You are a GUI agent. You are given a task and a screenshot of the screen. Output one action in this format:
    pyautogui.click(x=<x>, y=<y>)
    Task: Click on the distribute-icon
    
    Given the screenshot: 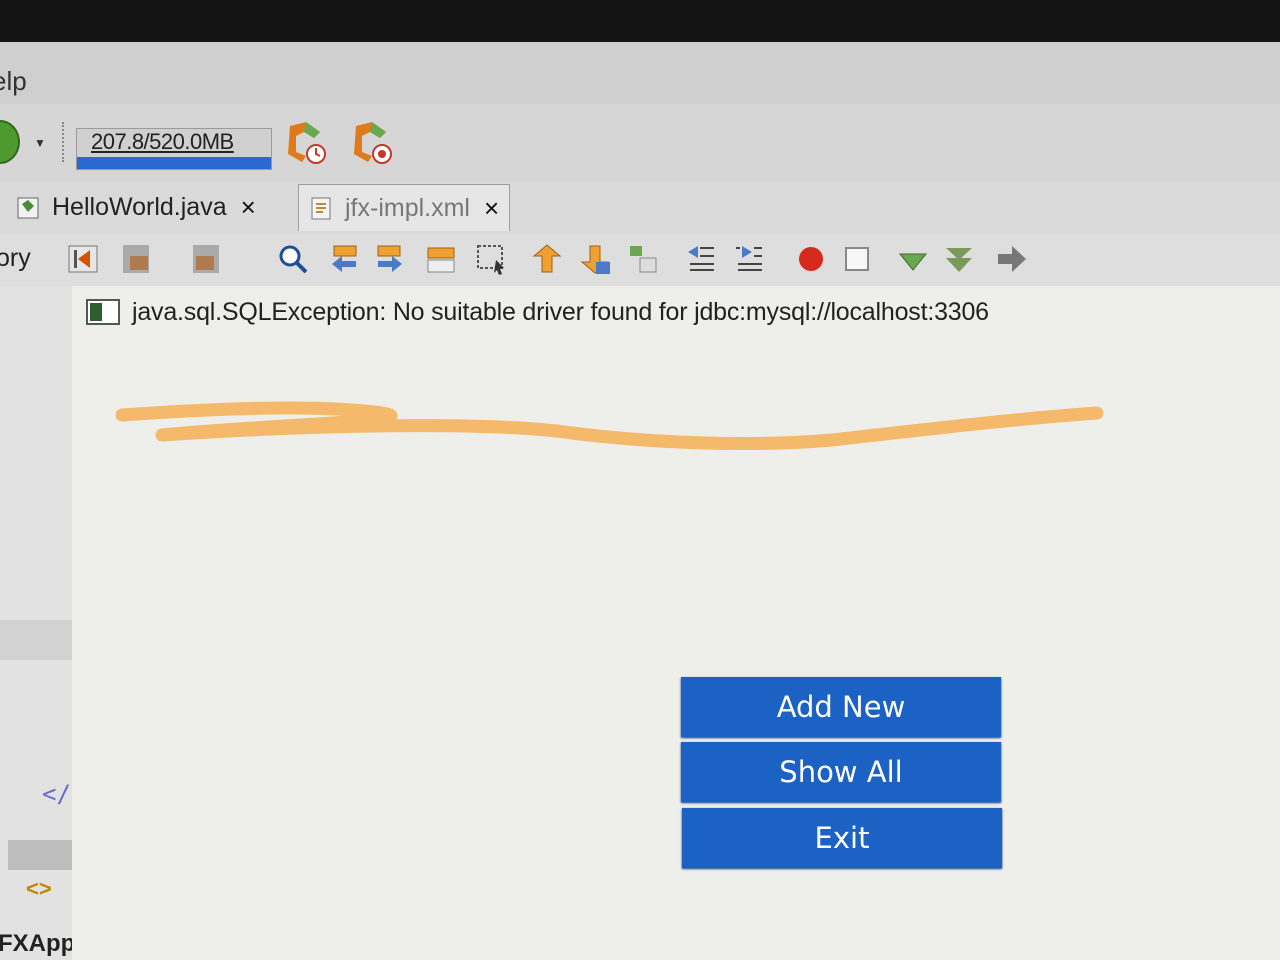 What is the action you would take?
    pyautogui.click(x=441, y=259)
    